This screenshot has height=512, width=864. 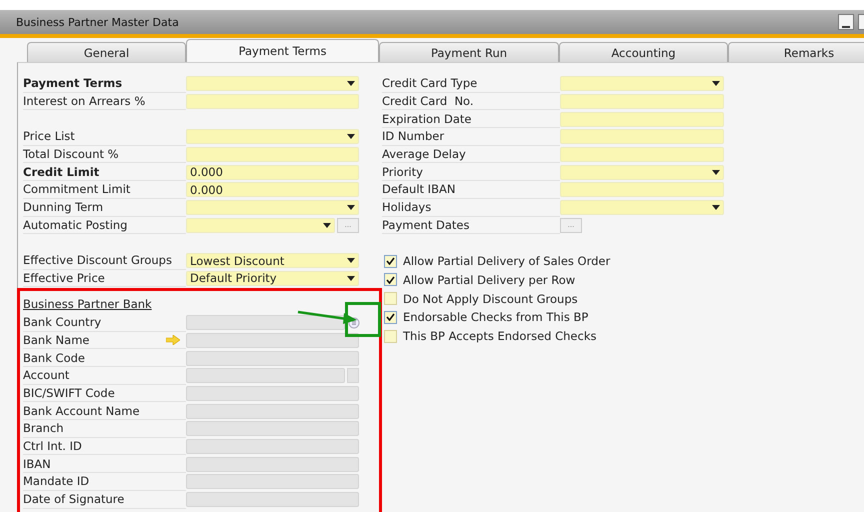 What do you see at coordinates (104, 499) in the screenshot?
I see `field-label: Date of Signature` at bounding box center [104, 499].